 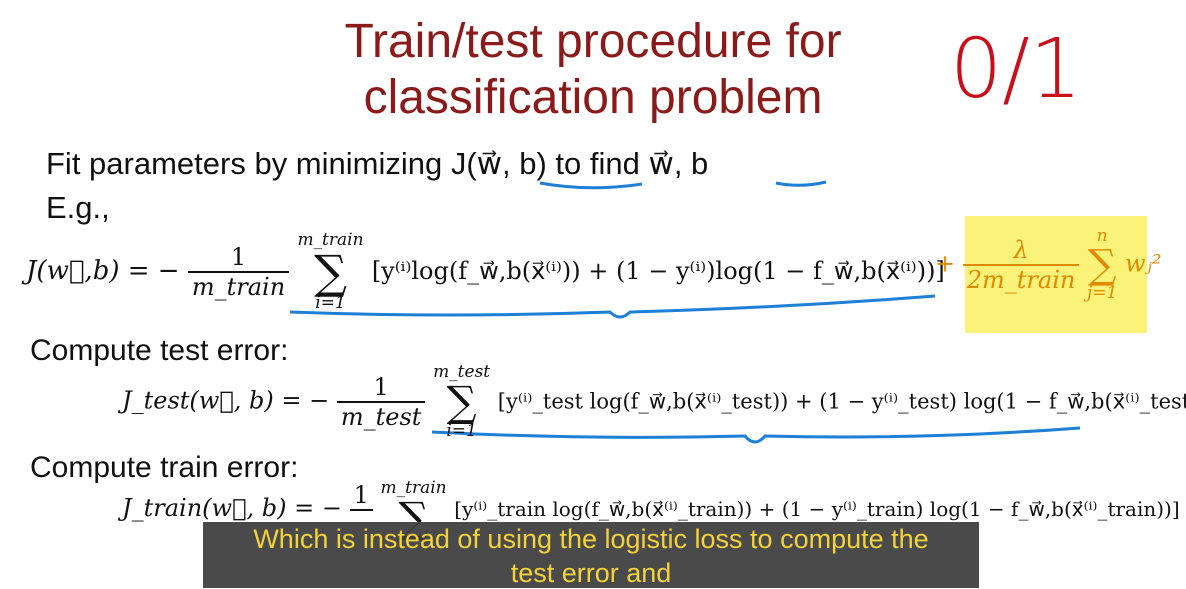 I want to click on reg-summation: n ∑ j=1, so click(x=1102, y=265).